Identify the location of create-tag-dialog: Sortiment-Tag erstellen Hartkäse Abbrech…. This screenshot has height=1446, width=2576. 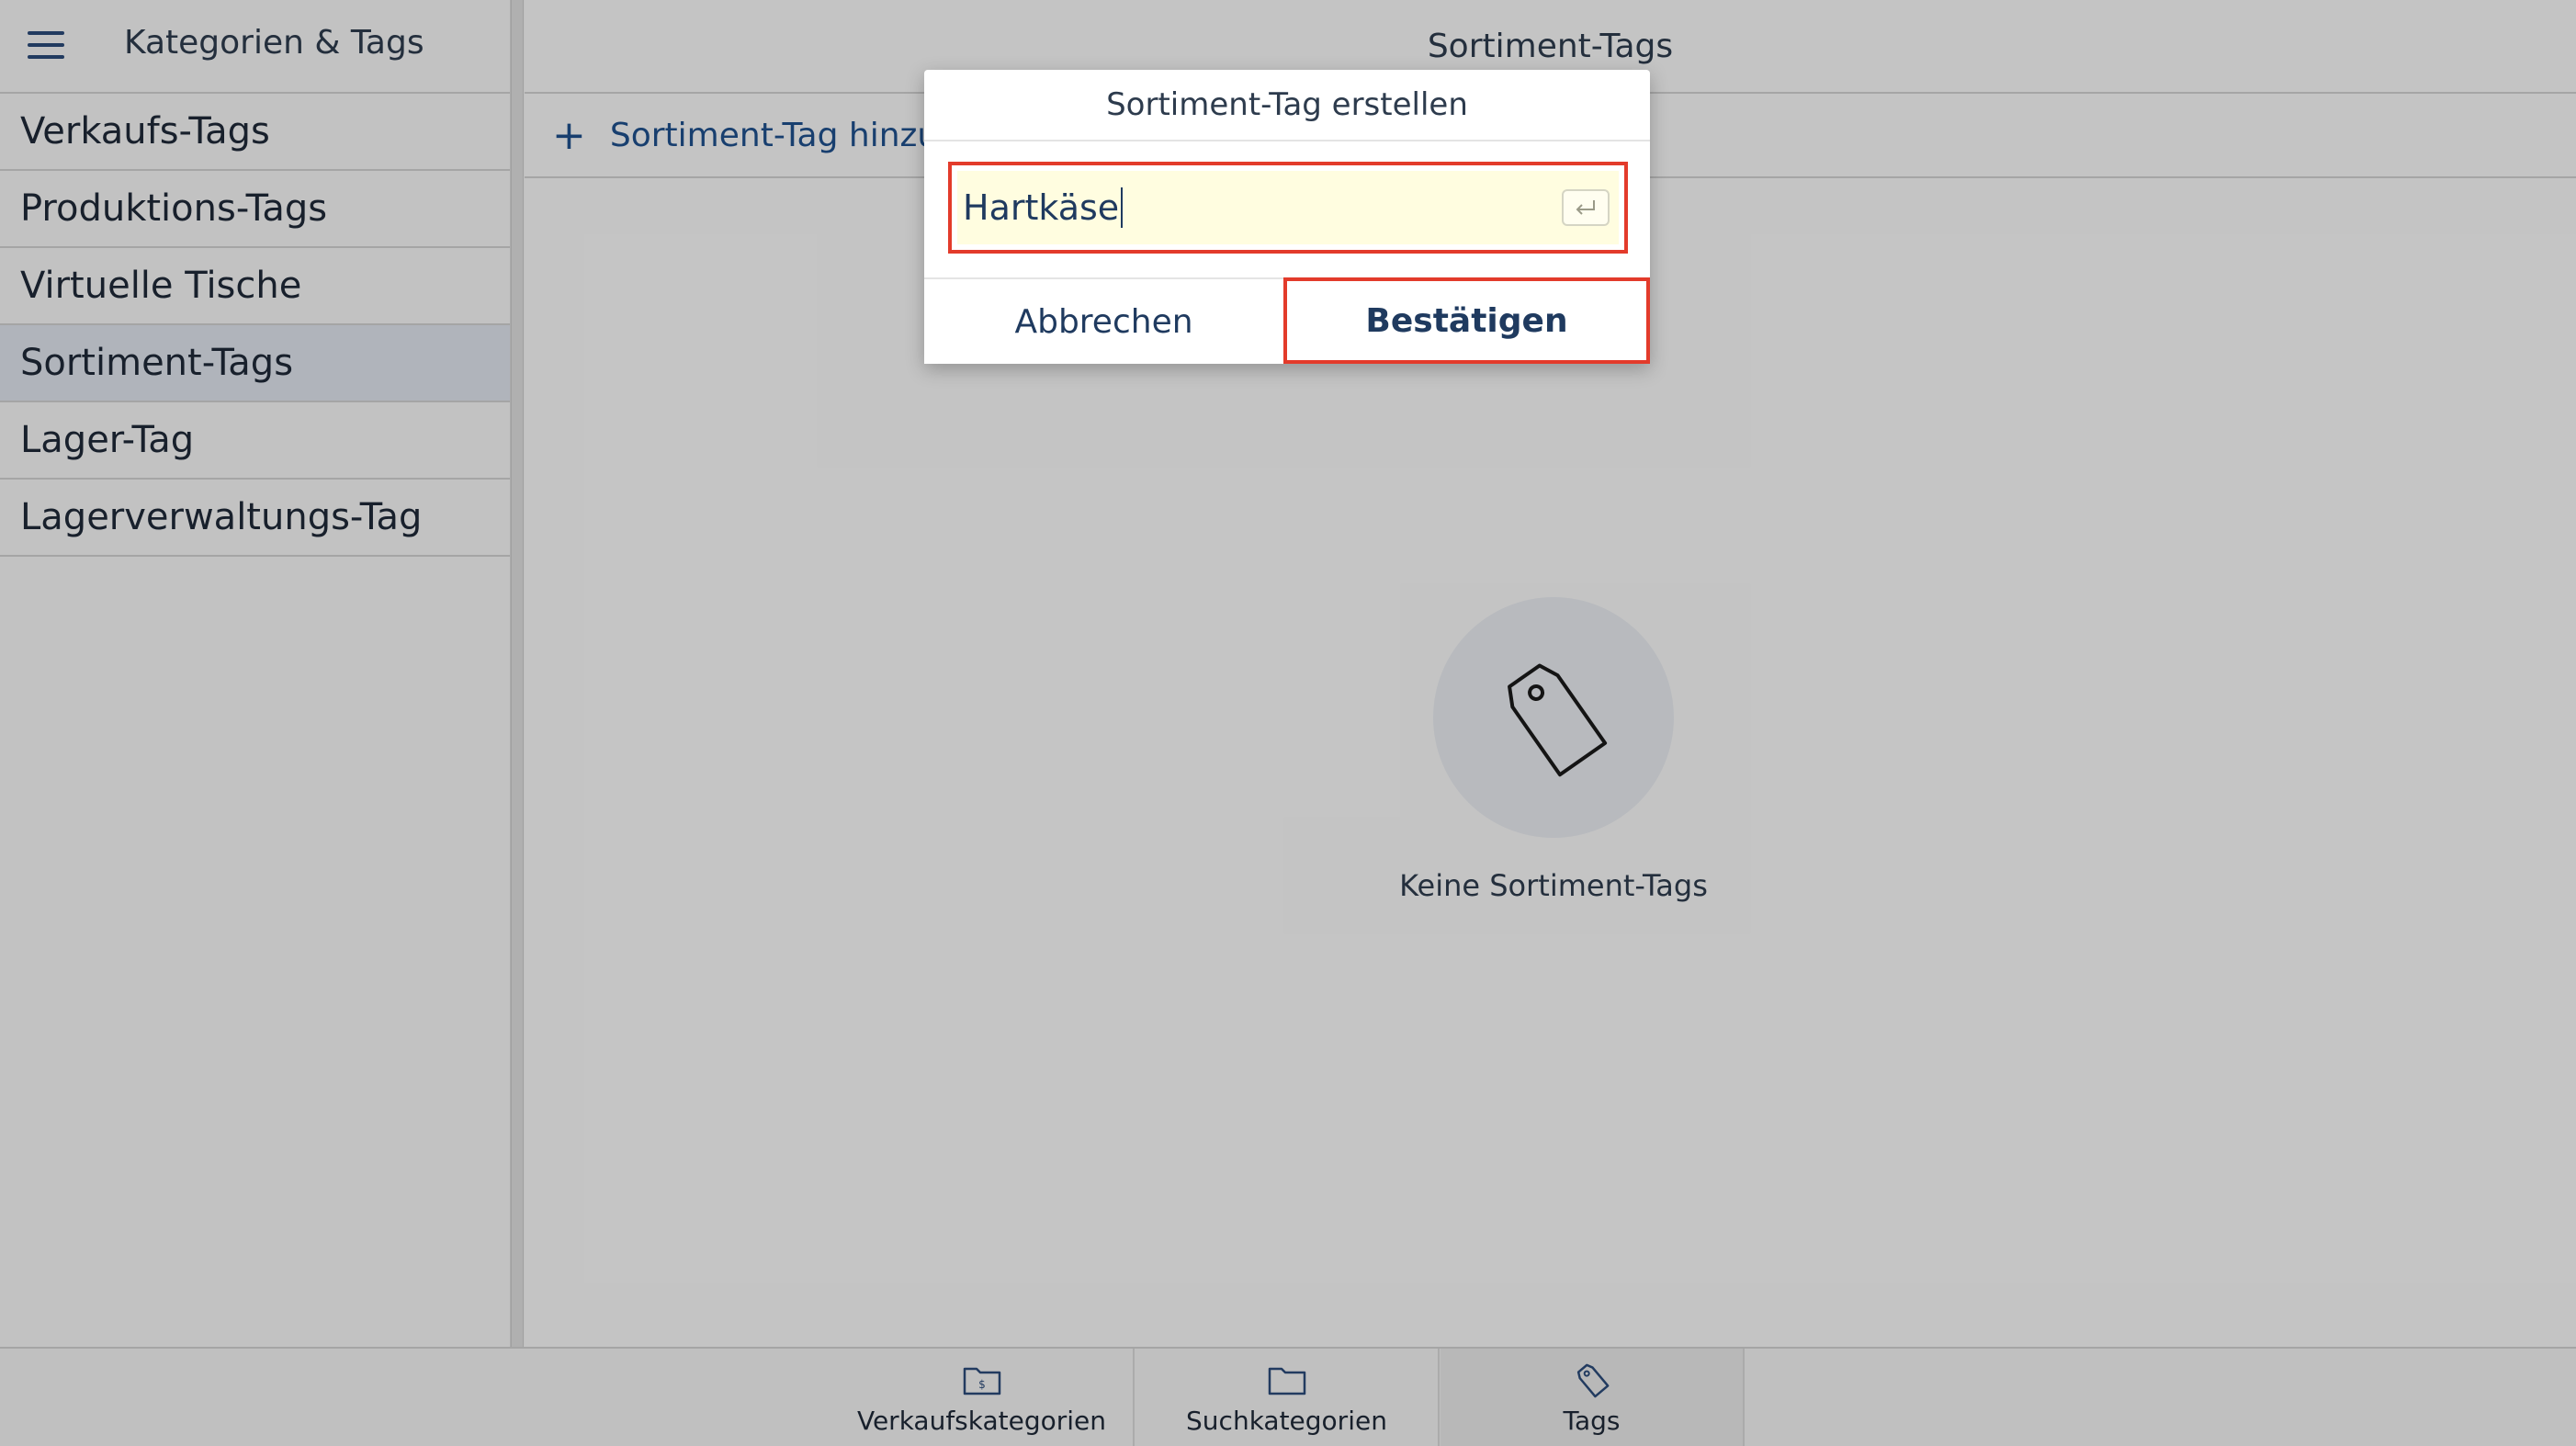
(1287, 217).